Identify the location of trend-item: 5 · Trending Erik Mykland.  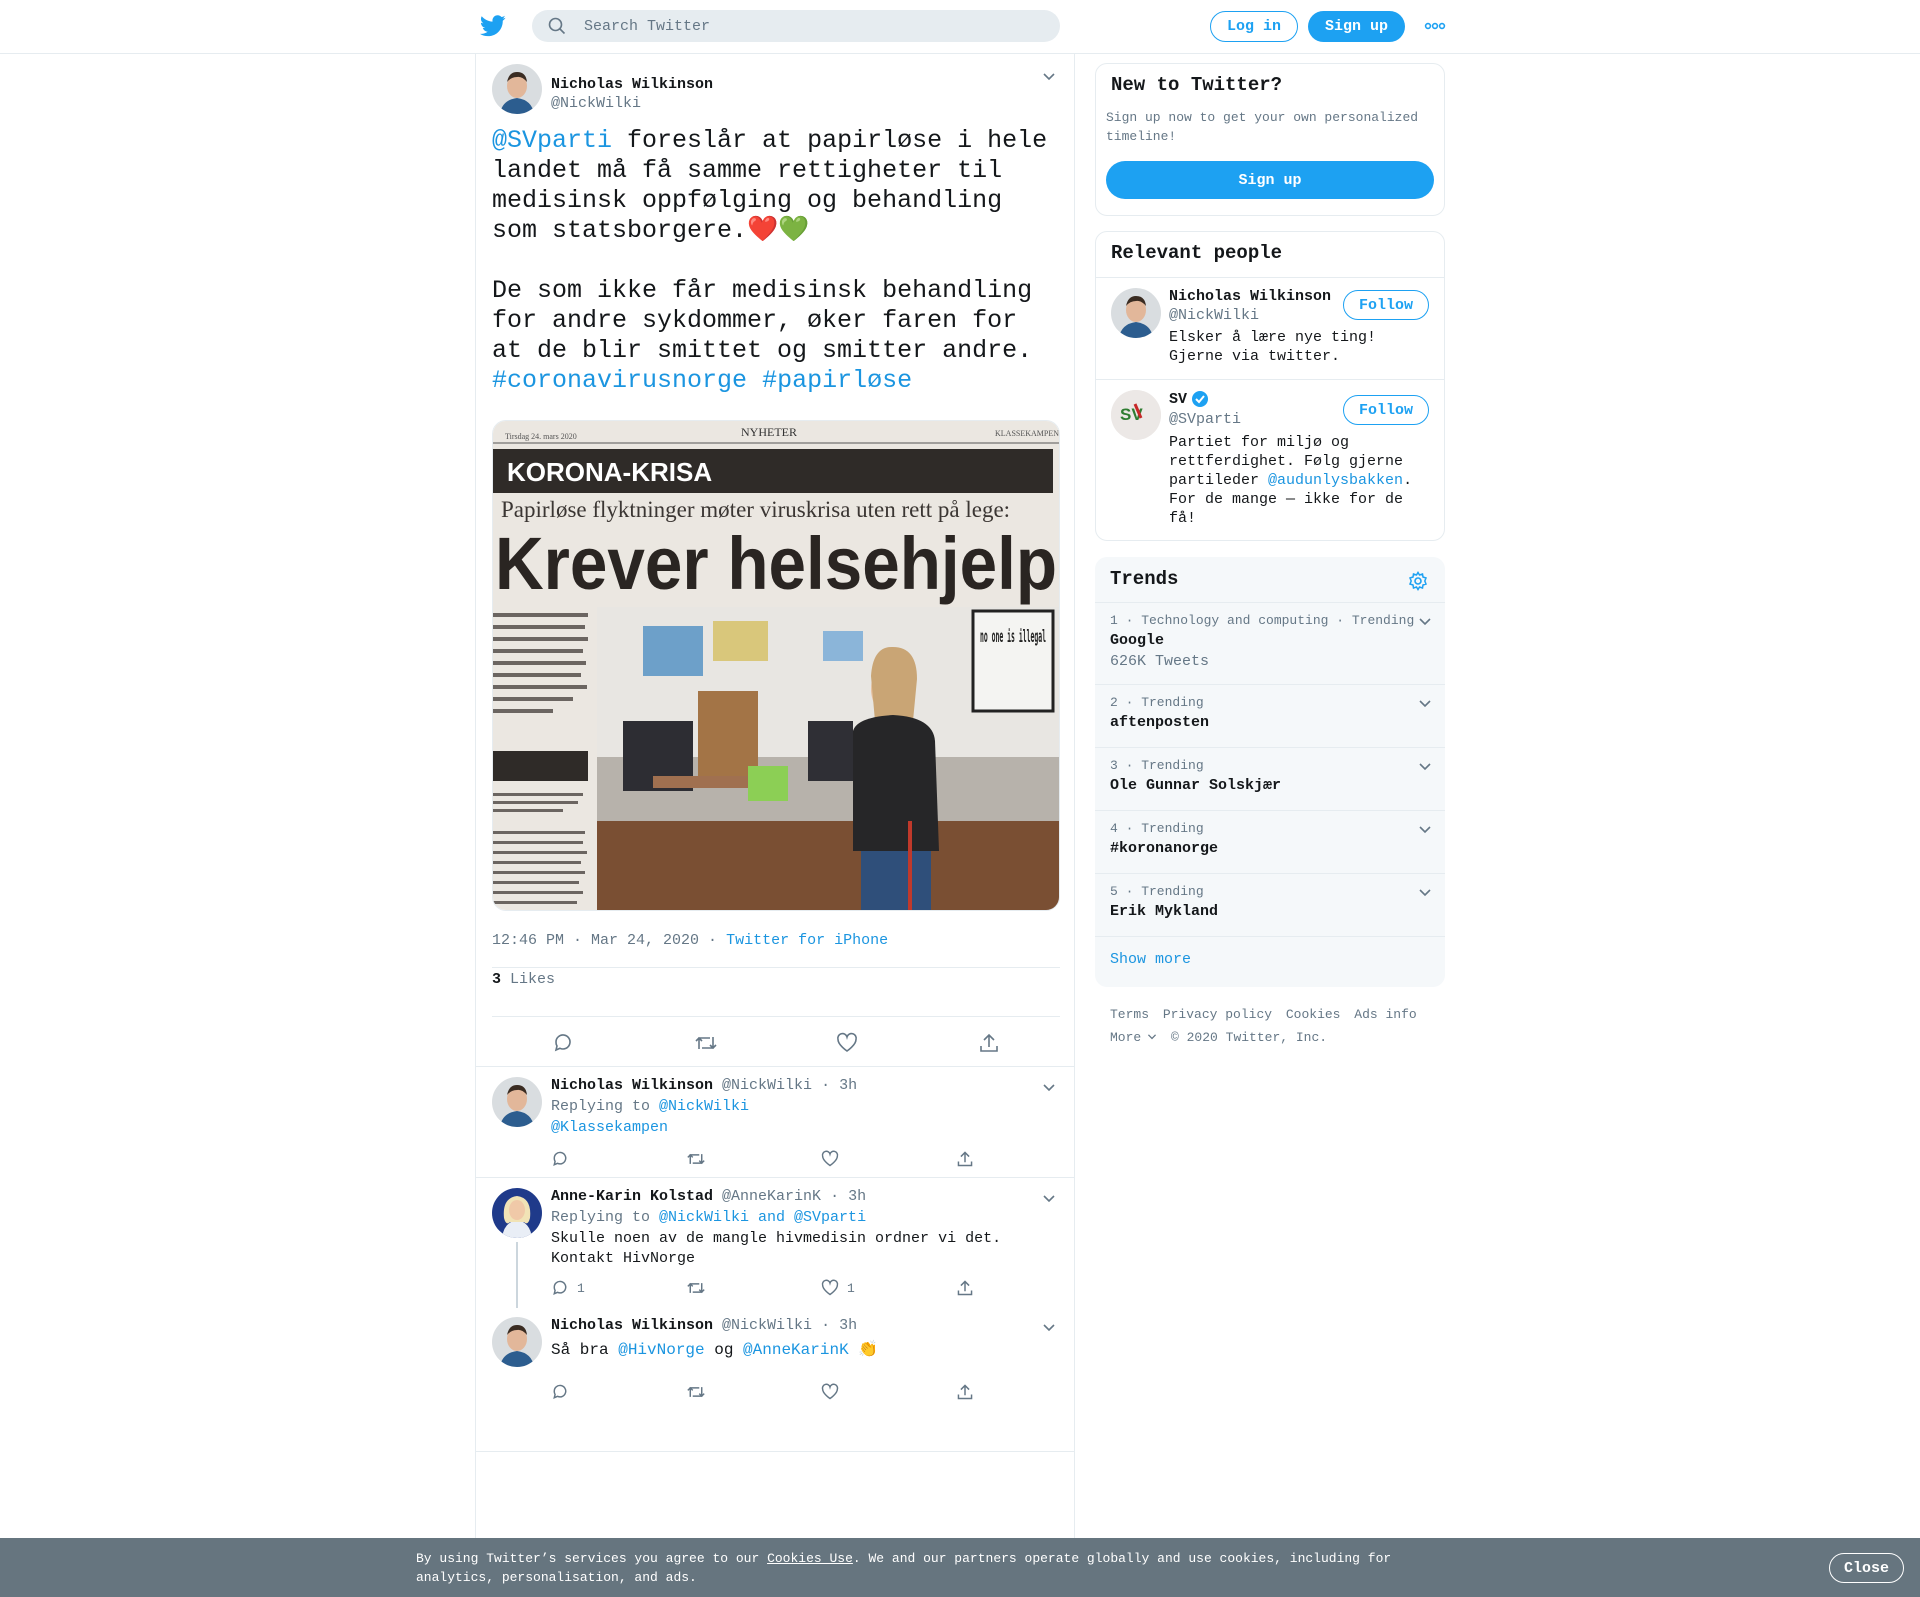
(1270, 904).